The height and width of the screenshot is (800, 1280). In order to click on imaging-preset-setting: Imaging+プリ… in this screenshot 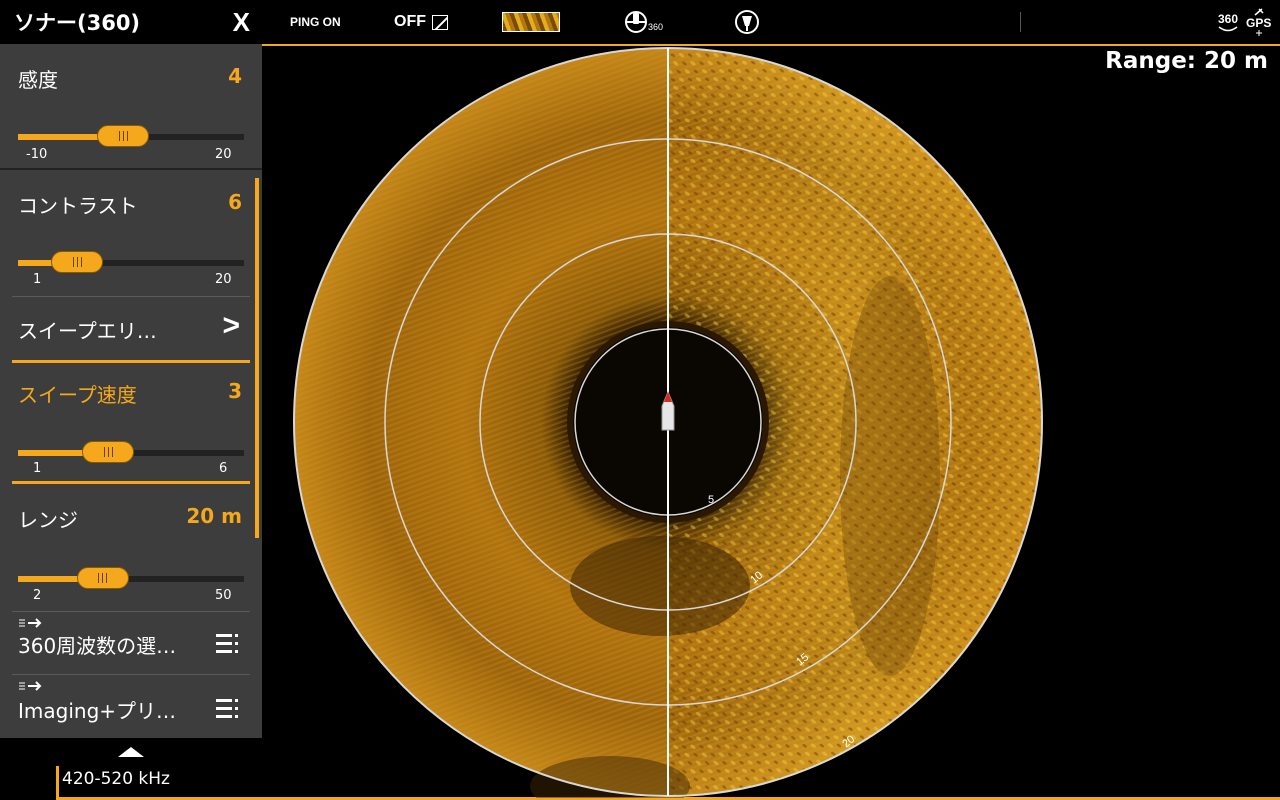, I will do `click(128, 706)`.